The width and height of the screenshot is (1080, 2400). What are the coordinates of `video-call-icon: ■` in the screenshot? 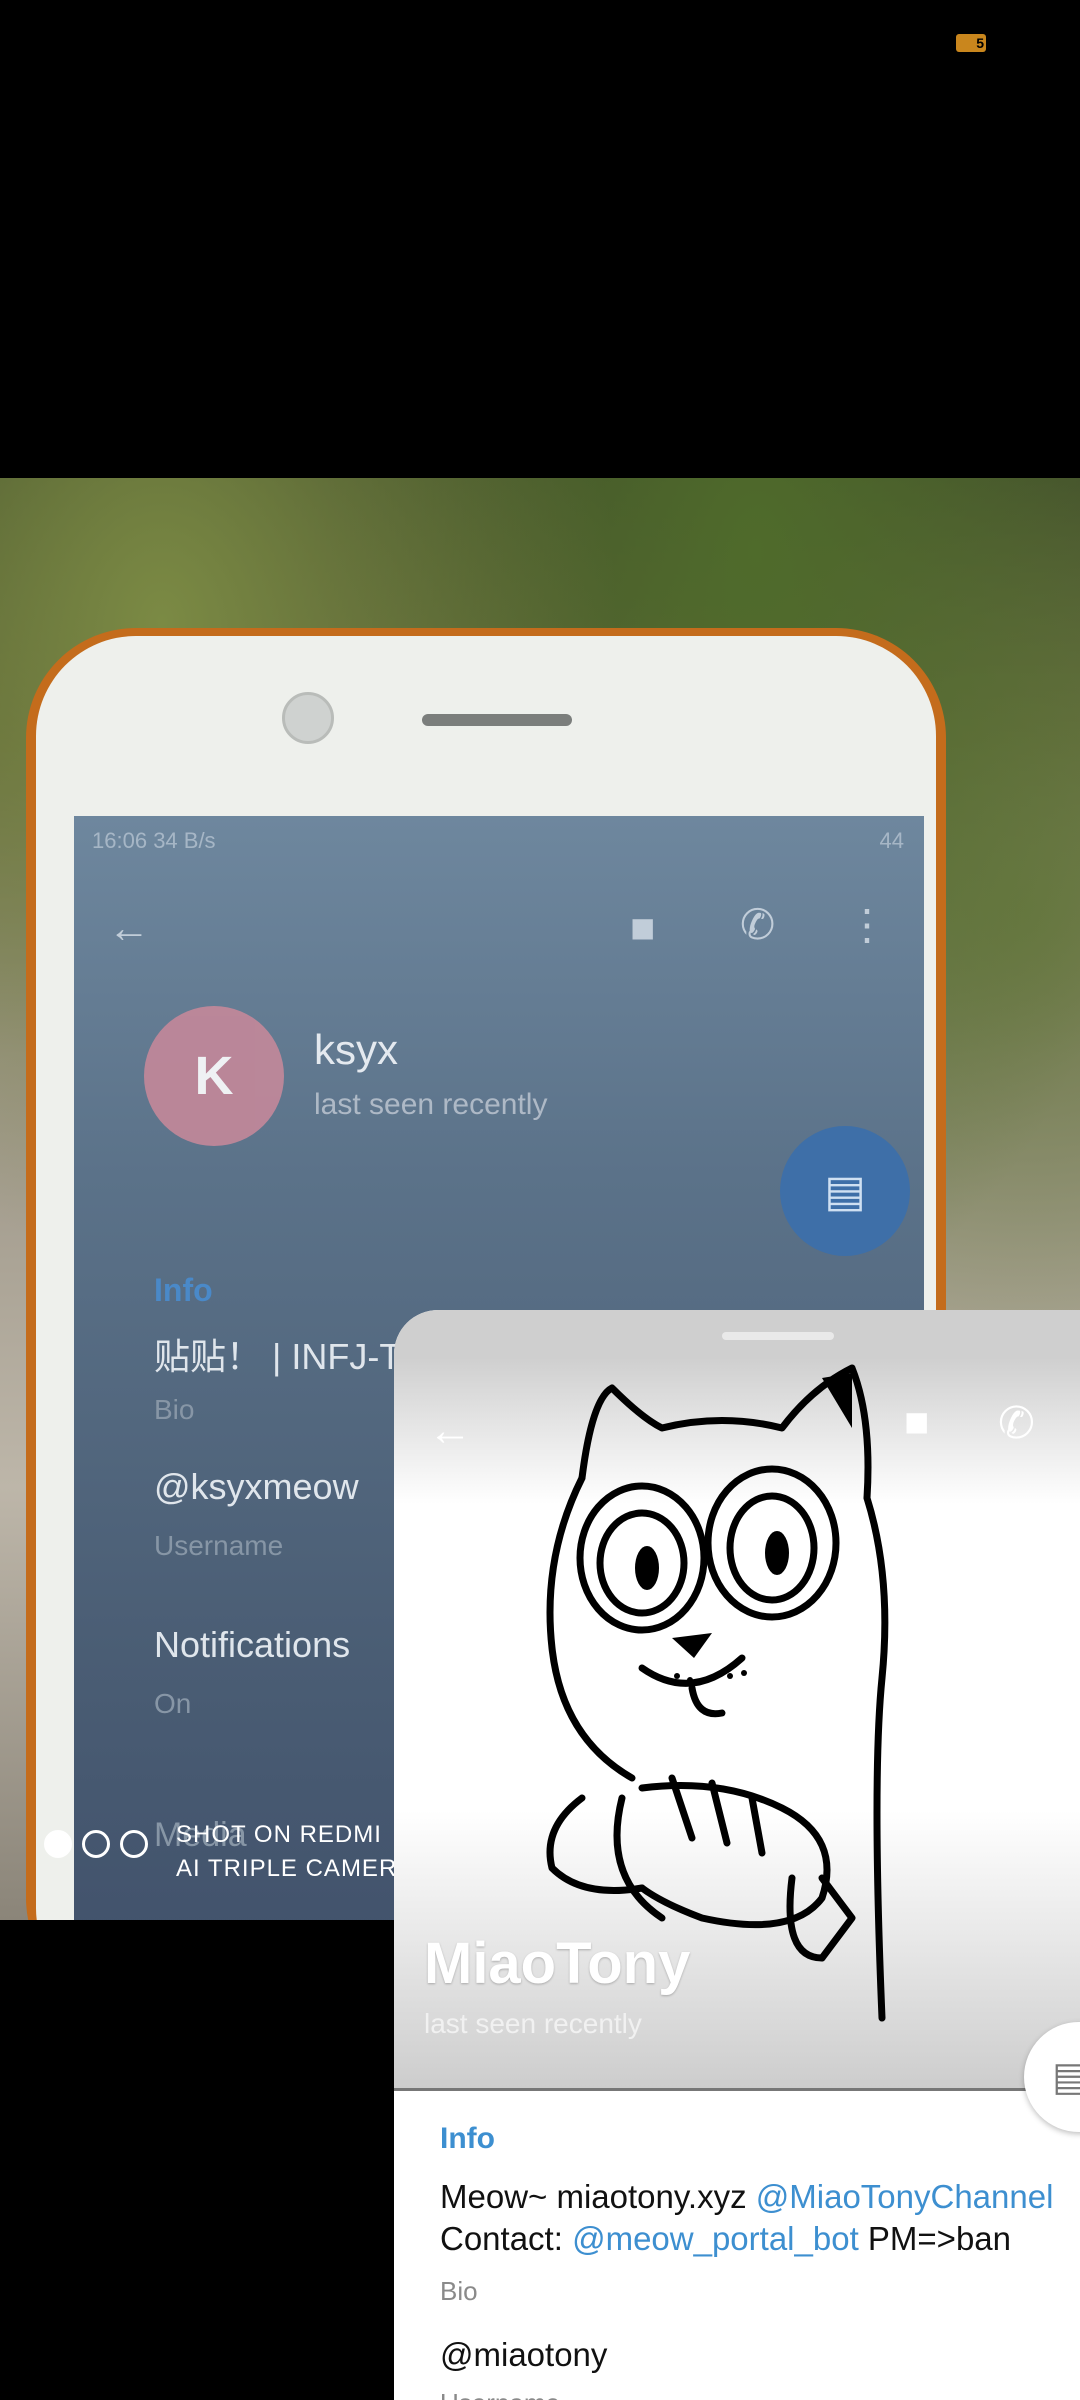 It's located at (916, 1422).